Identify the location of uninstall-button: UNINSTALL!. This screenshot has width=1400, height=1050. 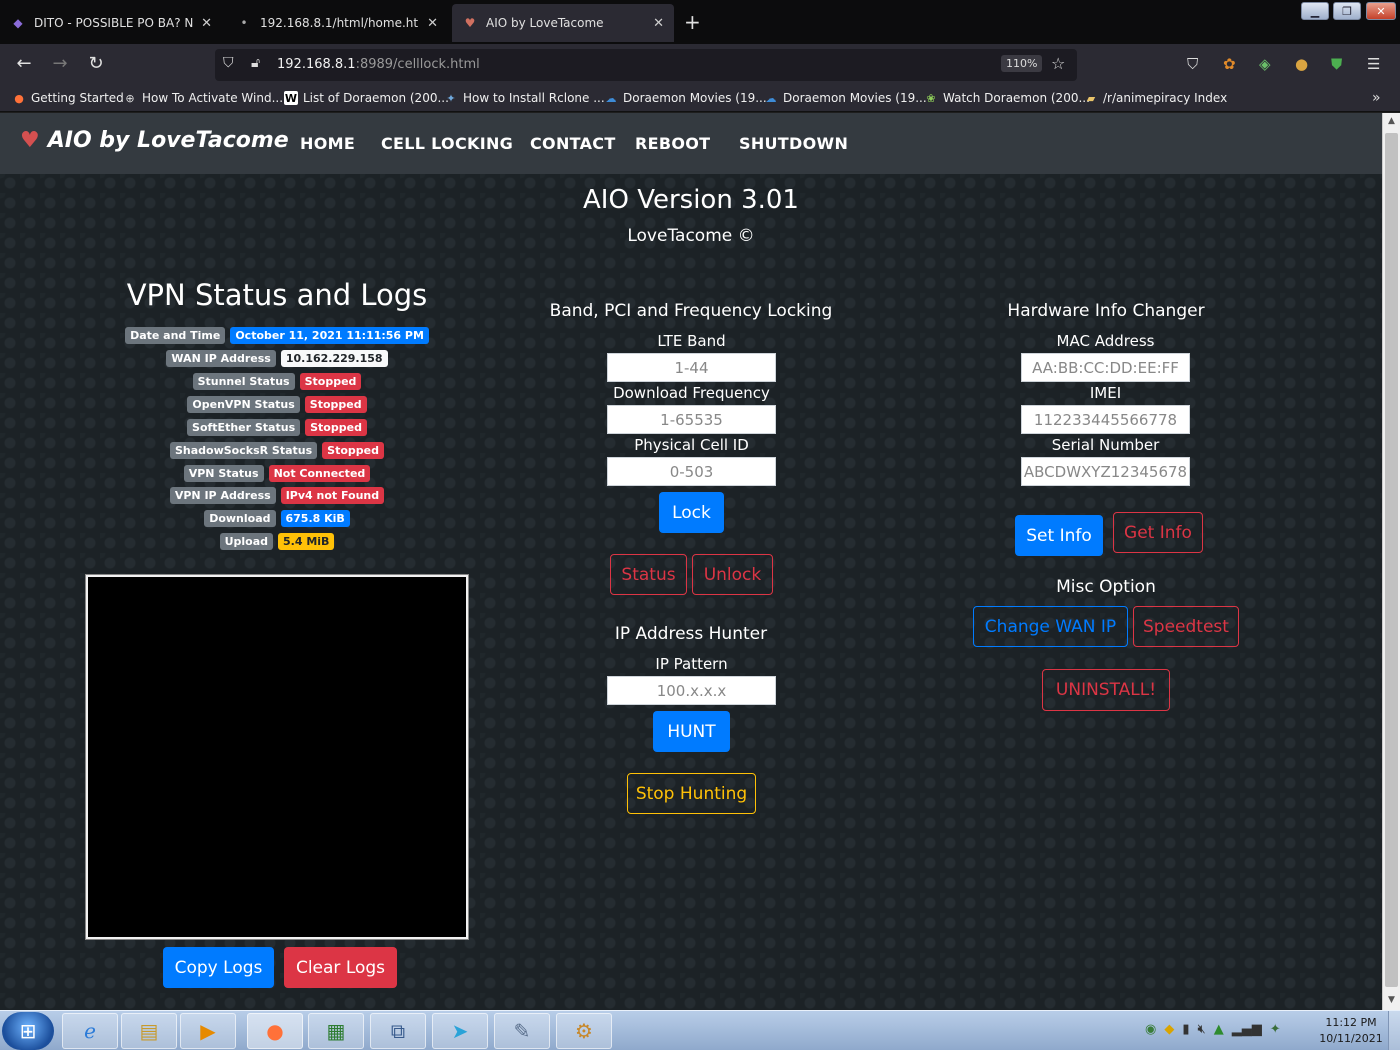
(1106, 690).